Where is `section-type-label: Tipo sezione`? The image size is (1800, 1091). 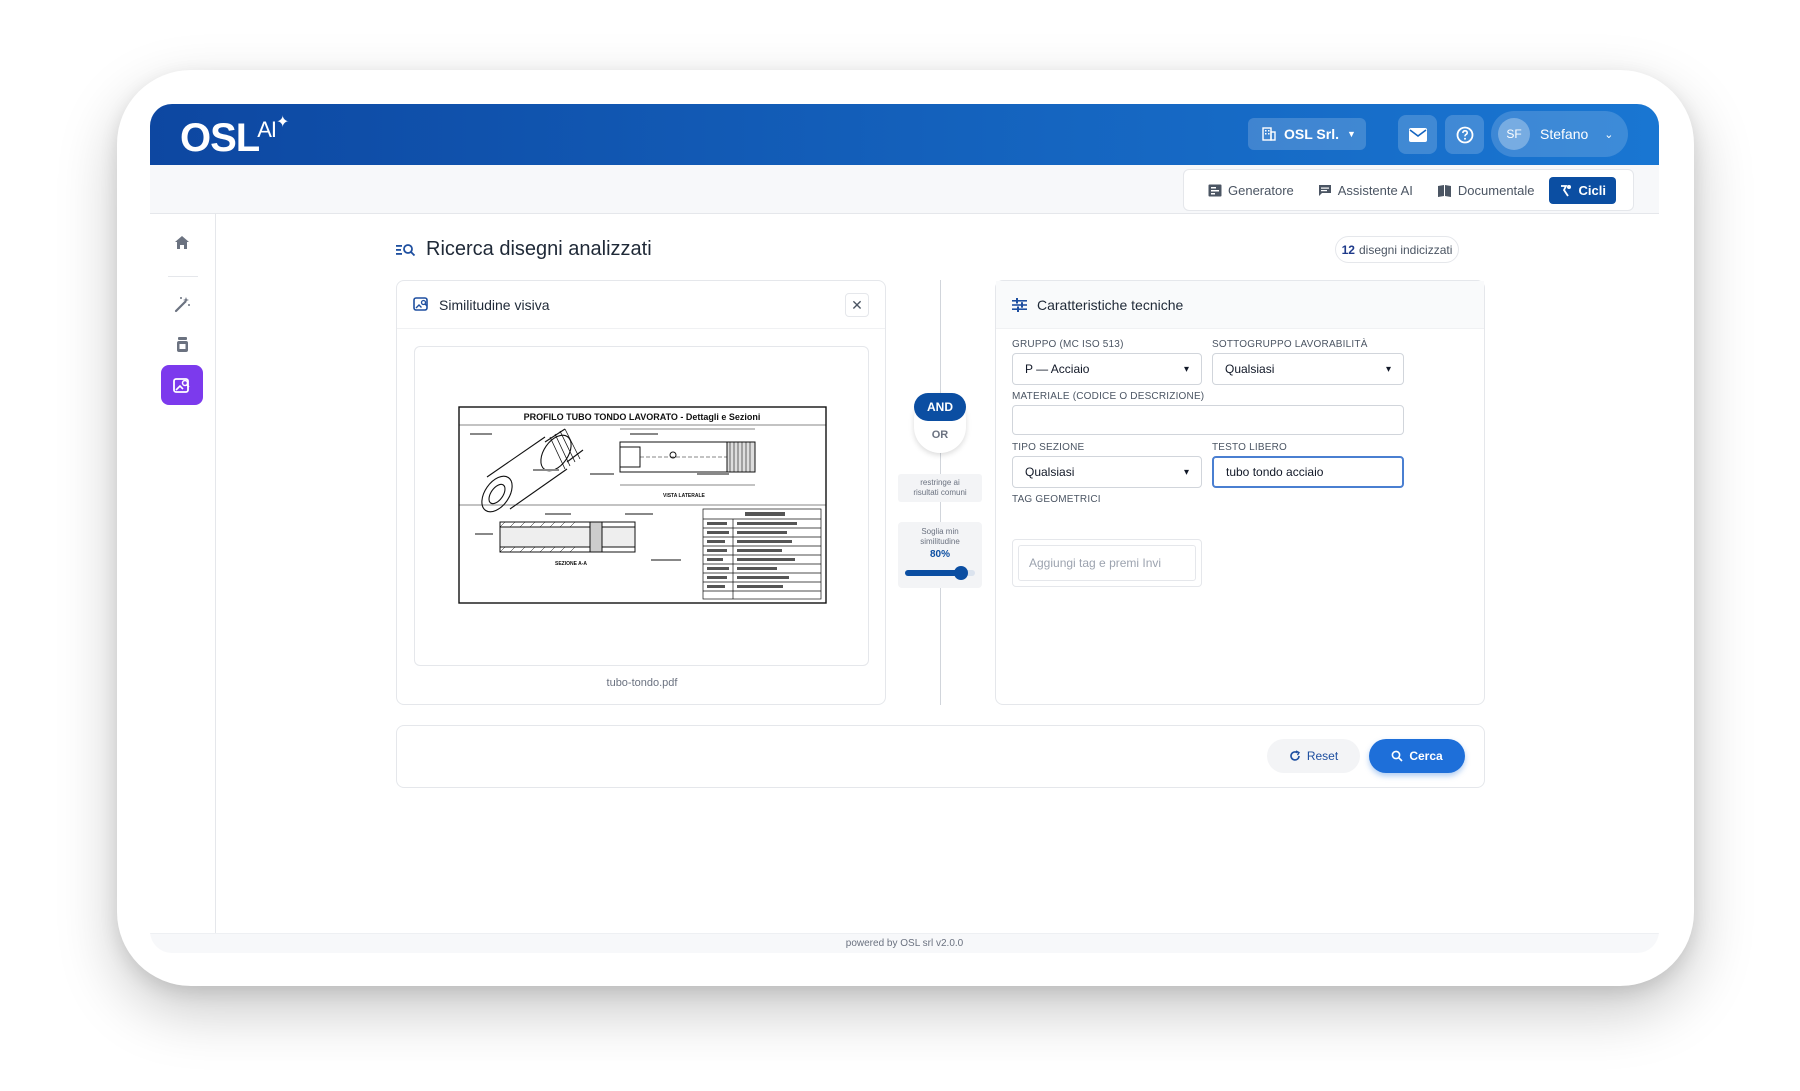 section-type-label: Tipo sezione is located at coordinates (1048, 447).